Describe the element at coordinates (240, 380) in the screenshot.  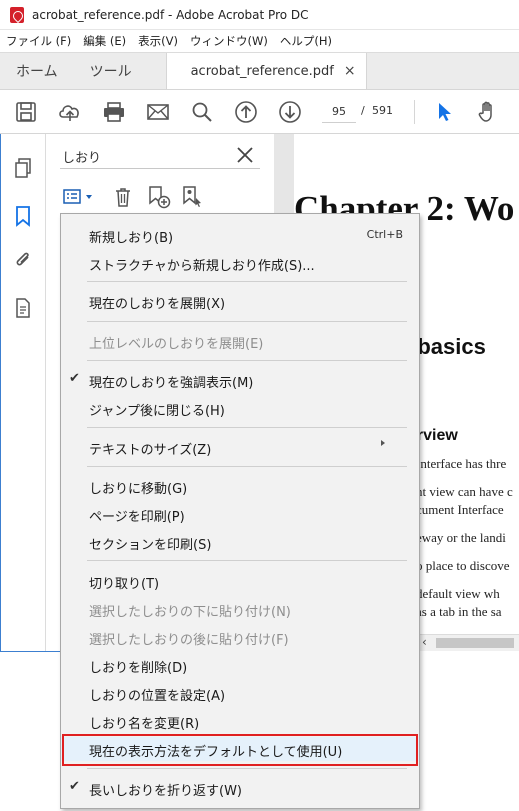
I see `menu-item-highlight-current-bookmark: ✔ 現在のしおりを強調表示(M)` at that location.